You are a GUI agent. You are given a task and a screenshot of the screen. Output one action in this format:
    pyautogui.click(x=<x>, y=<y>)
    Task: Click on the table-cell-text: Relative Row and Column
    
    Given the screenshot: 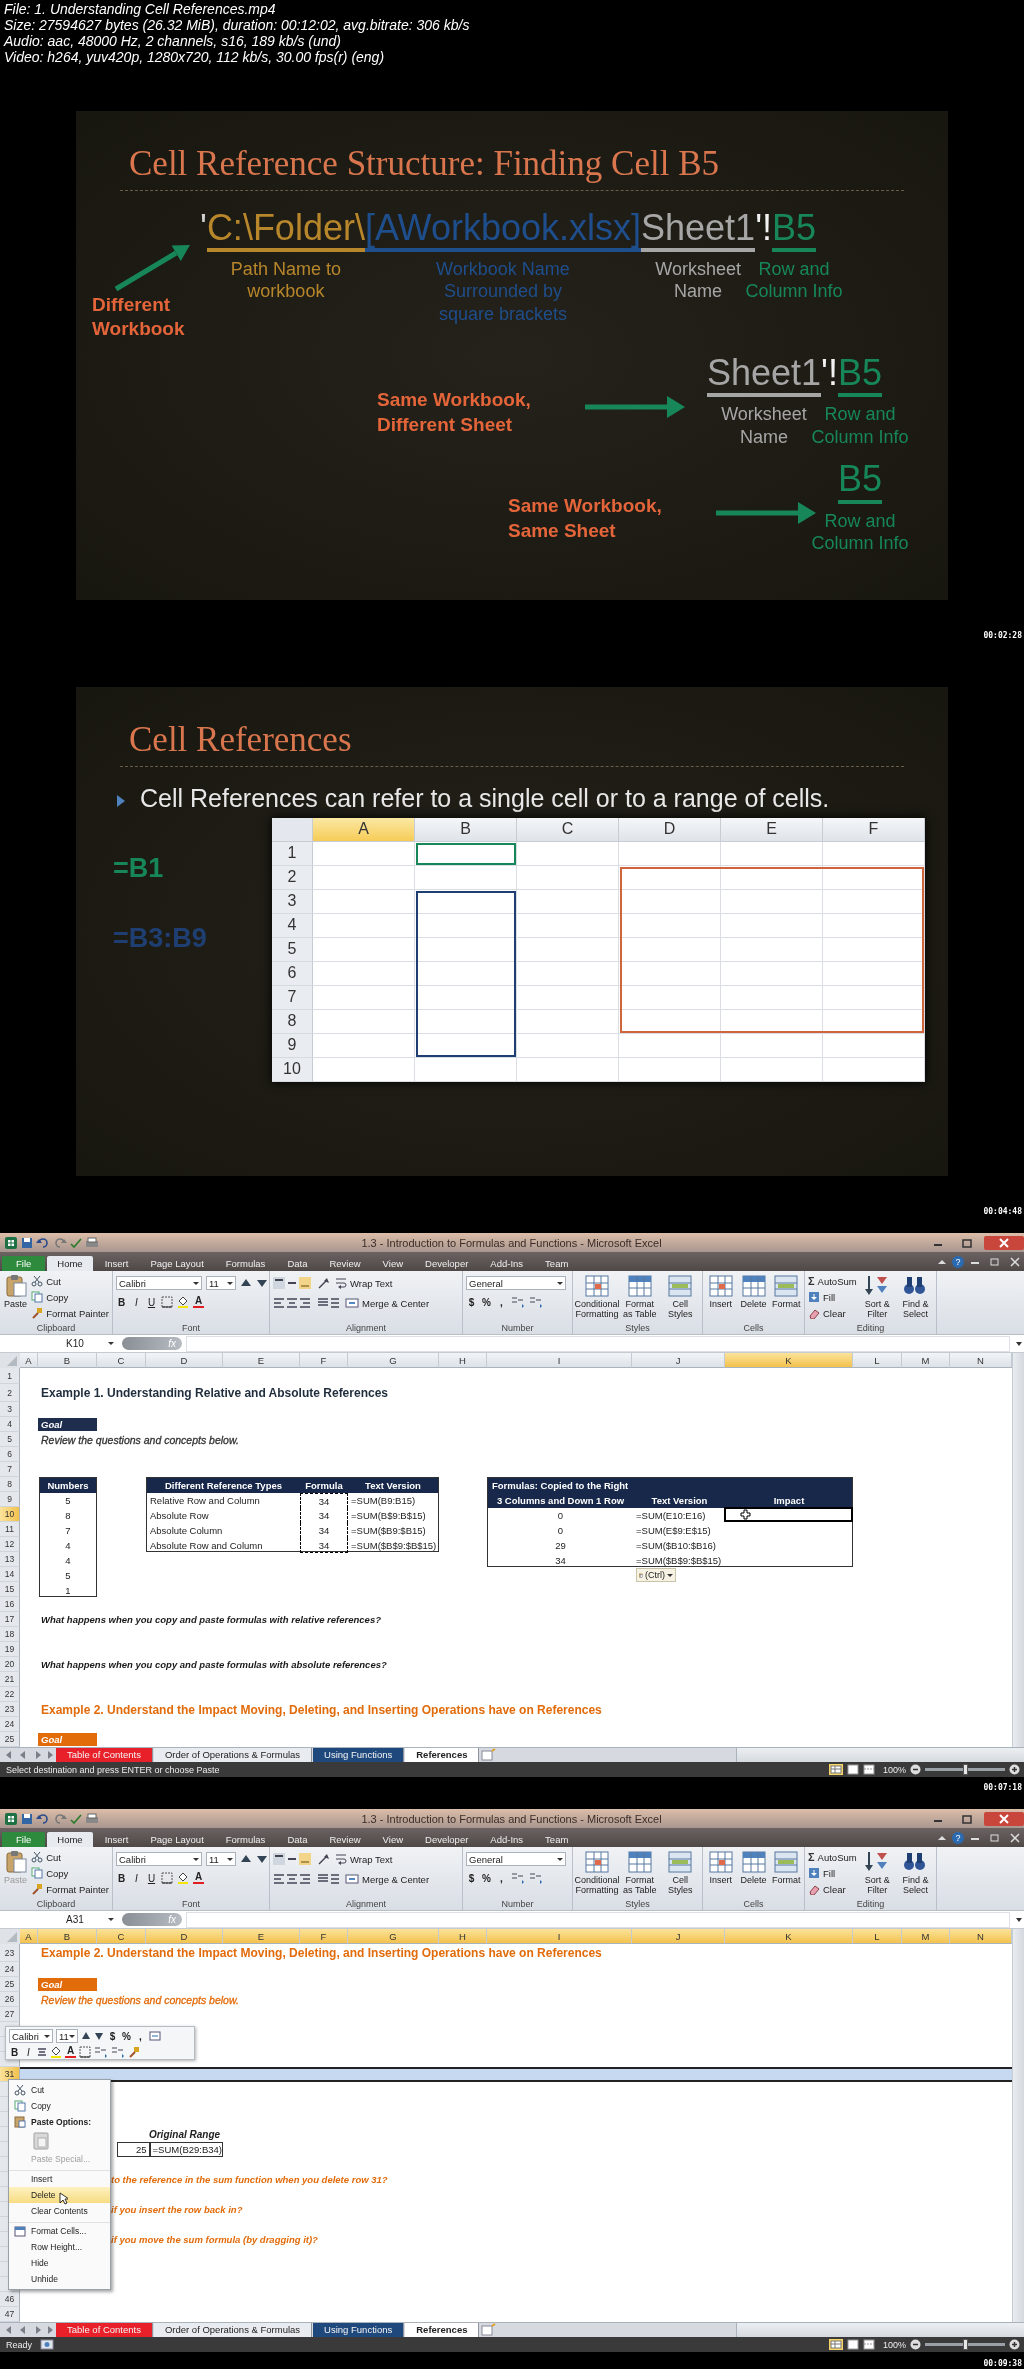 What is the action you would take?
    pyautogui.click(x=205, y=1501)
    